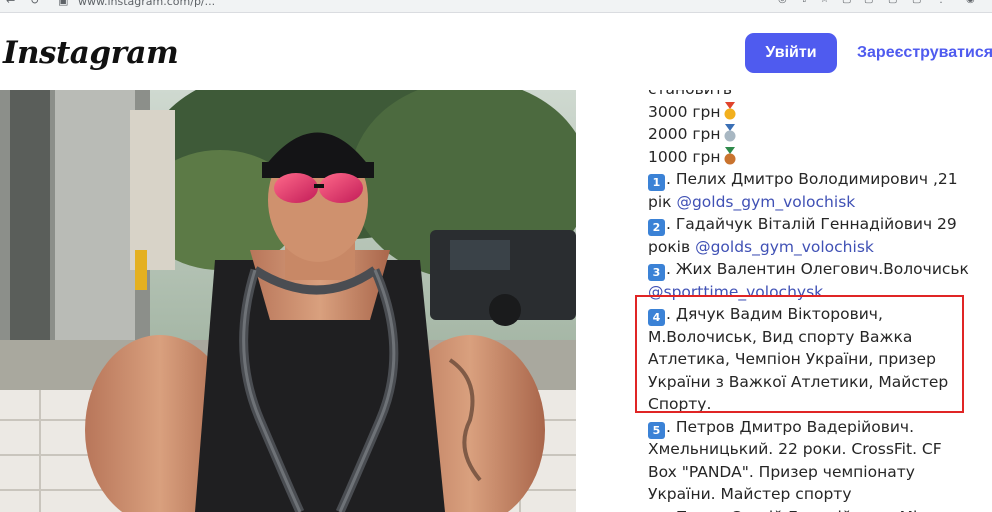 The image size is (992, 512). I want to click on number-emoji-icon: 1, so click(656, 182).